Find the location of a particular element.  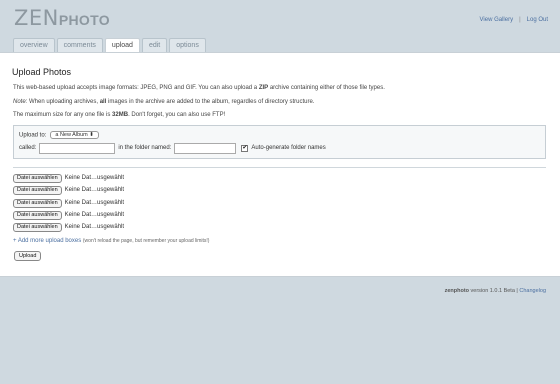

album-select: a New Album ⬍ is located at coordinates (74, 135).